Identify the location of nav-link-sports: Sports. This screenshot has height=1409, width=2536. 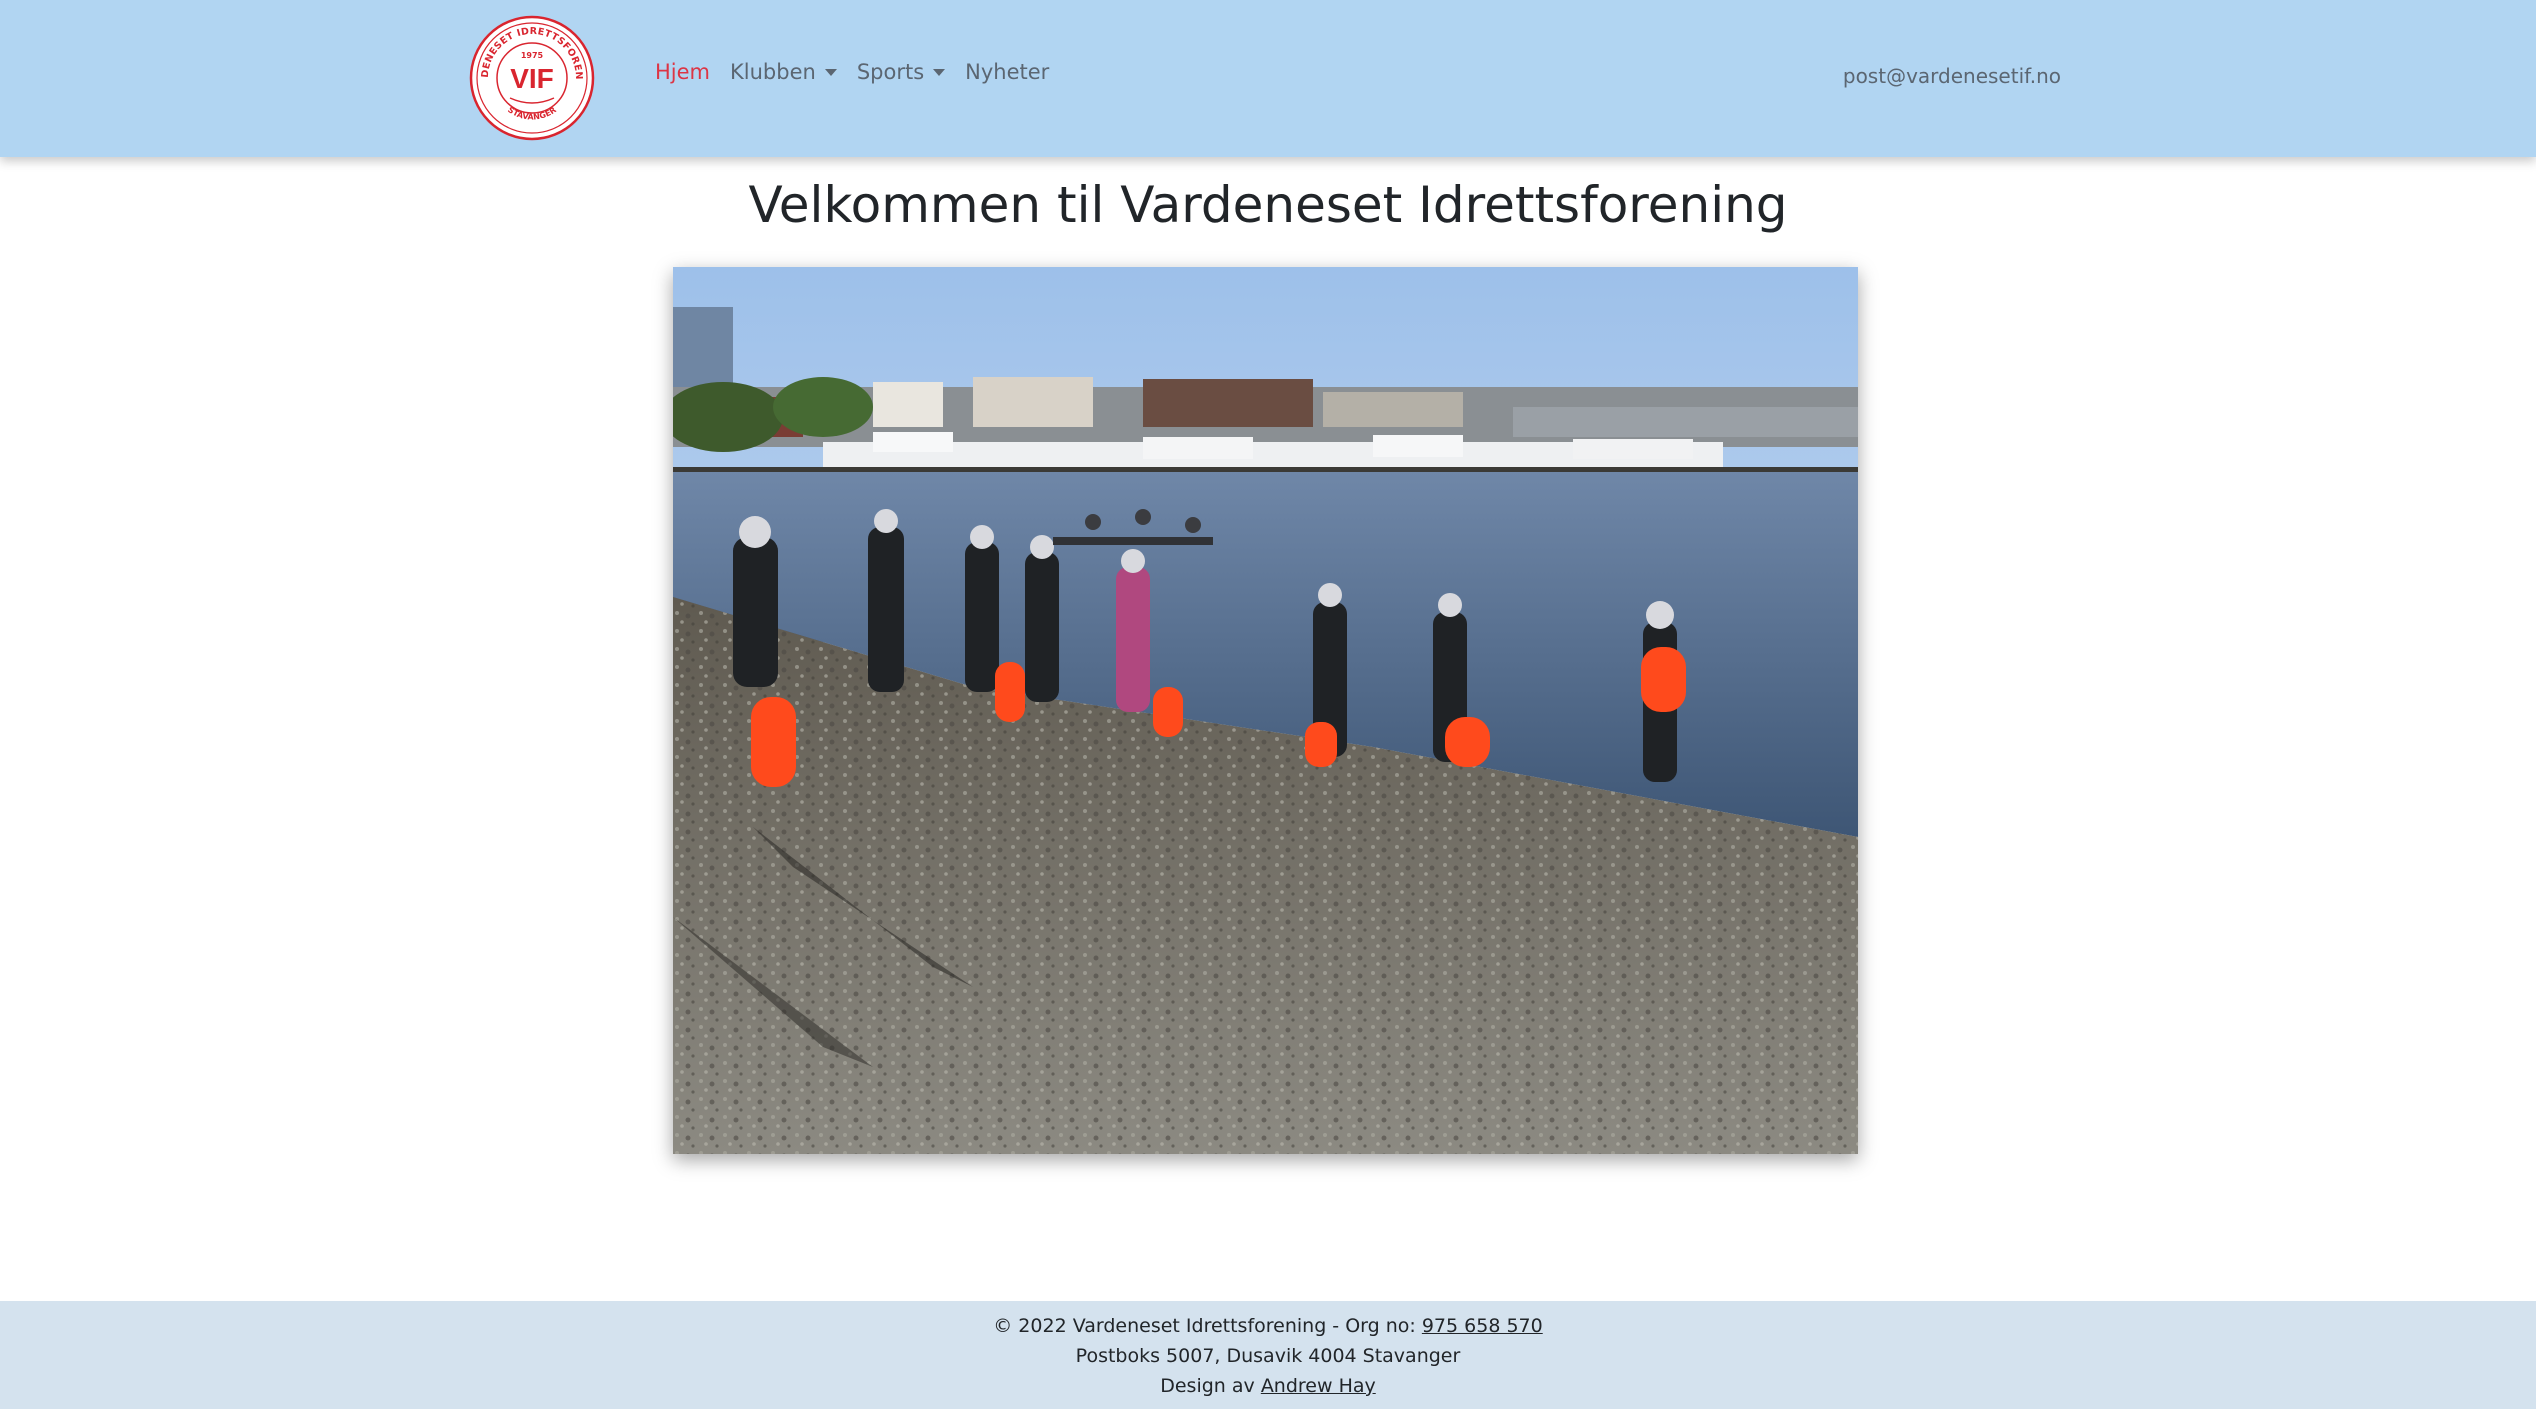
(901, 72).